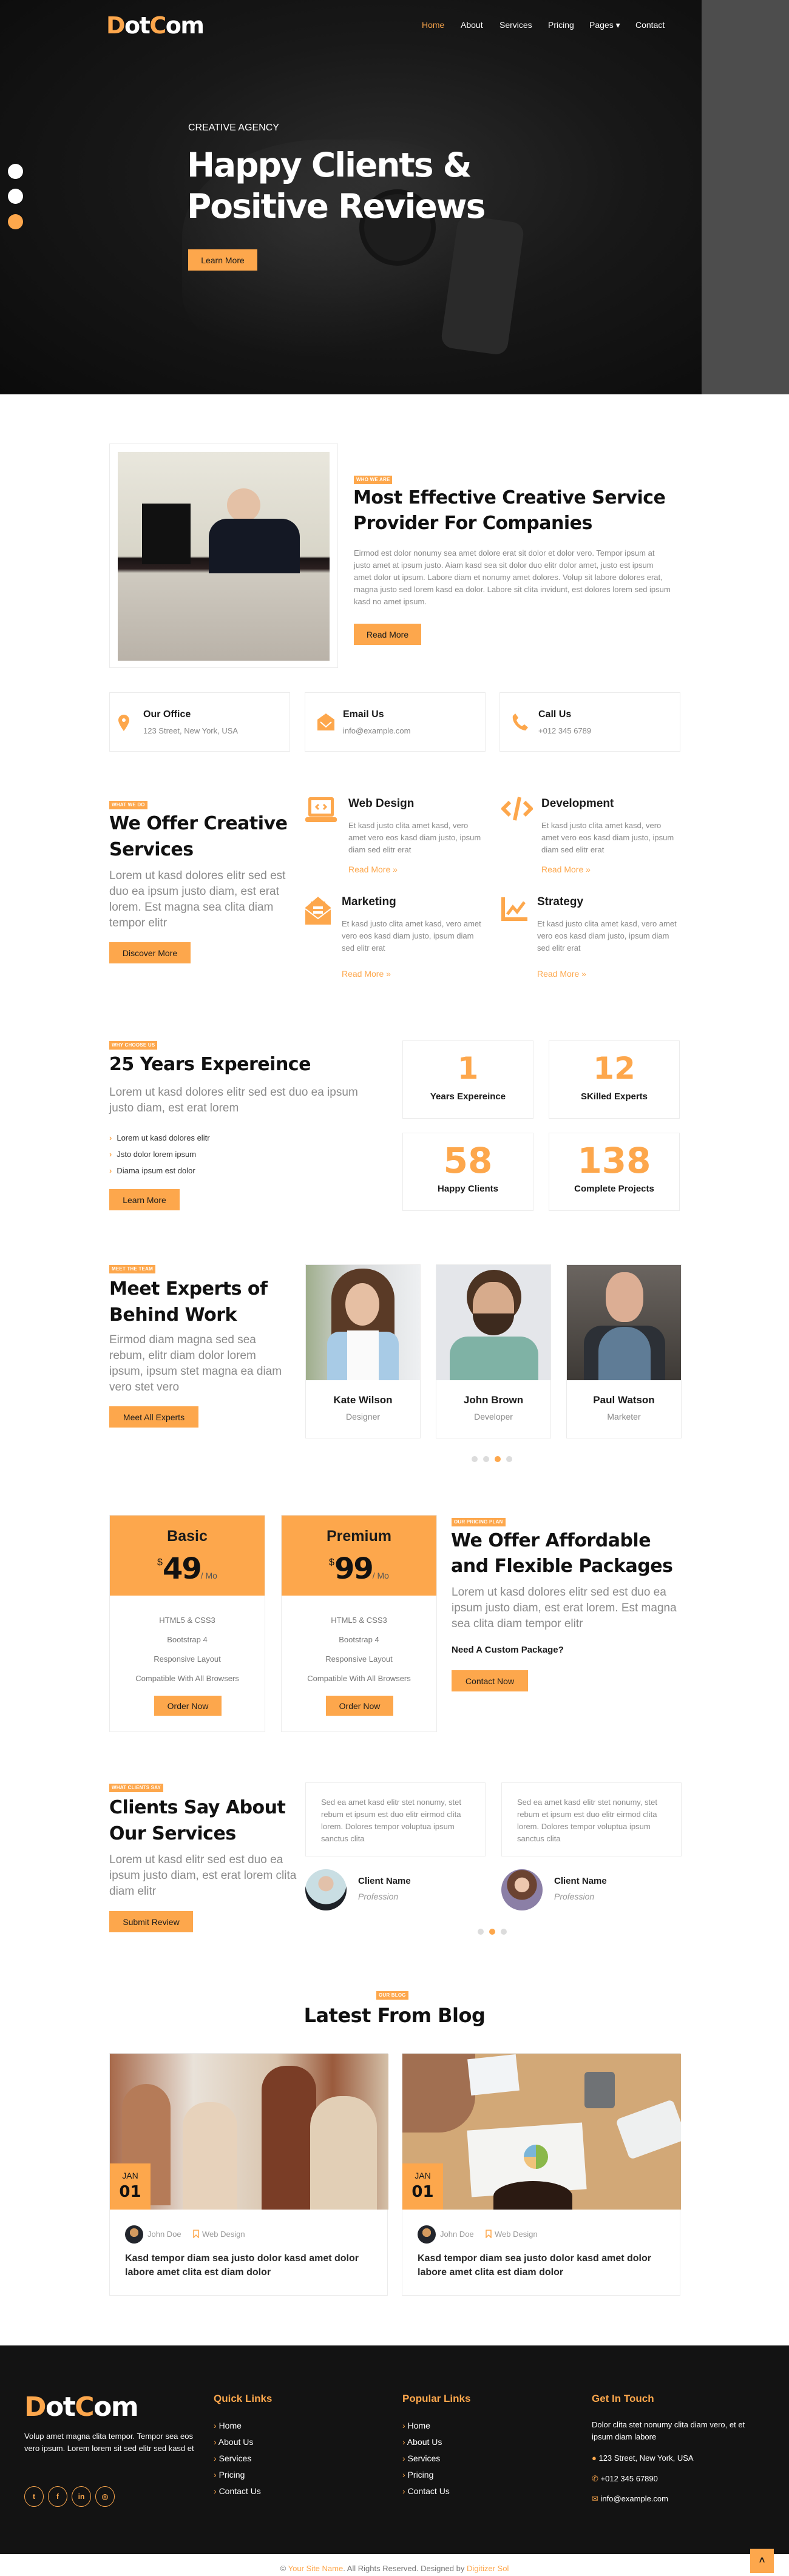  Describe the element at coordinates (81, 2408) in the screenshot. I see `footer-logo: DotCom` at that location.